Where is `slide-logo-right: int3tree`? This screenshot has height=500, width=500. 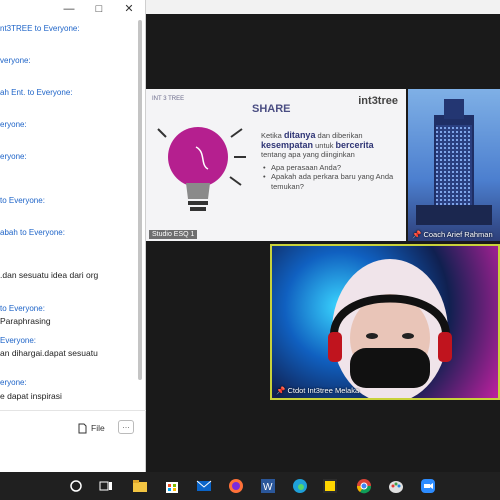
slide-logo-right: int3tree is located at coordinates (378, 101).